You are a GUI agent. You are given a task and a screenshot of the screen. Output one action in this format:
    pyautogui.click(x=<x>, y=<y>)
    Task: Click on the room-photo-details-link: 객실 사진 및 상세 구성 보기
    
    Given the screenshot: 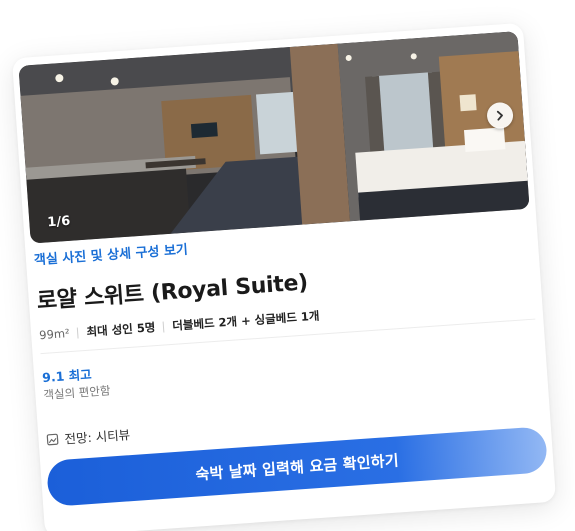 What is the action you would take?
    pyautogui.click(x=111, y=254)
    